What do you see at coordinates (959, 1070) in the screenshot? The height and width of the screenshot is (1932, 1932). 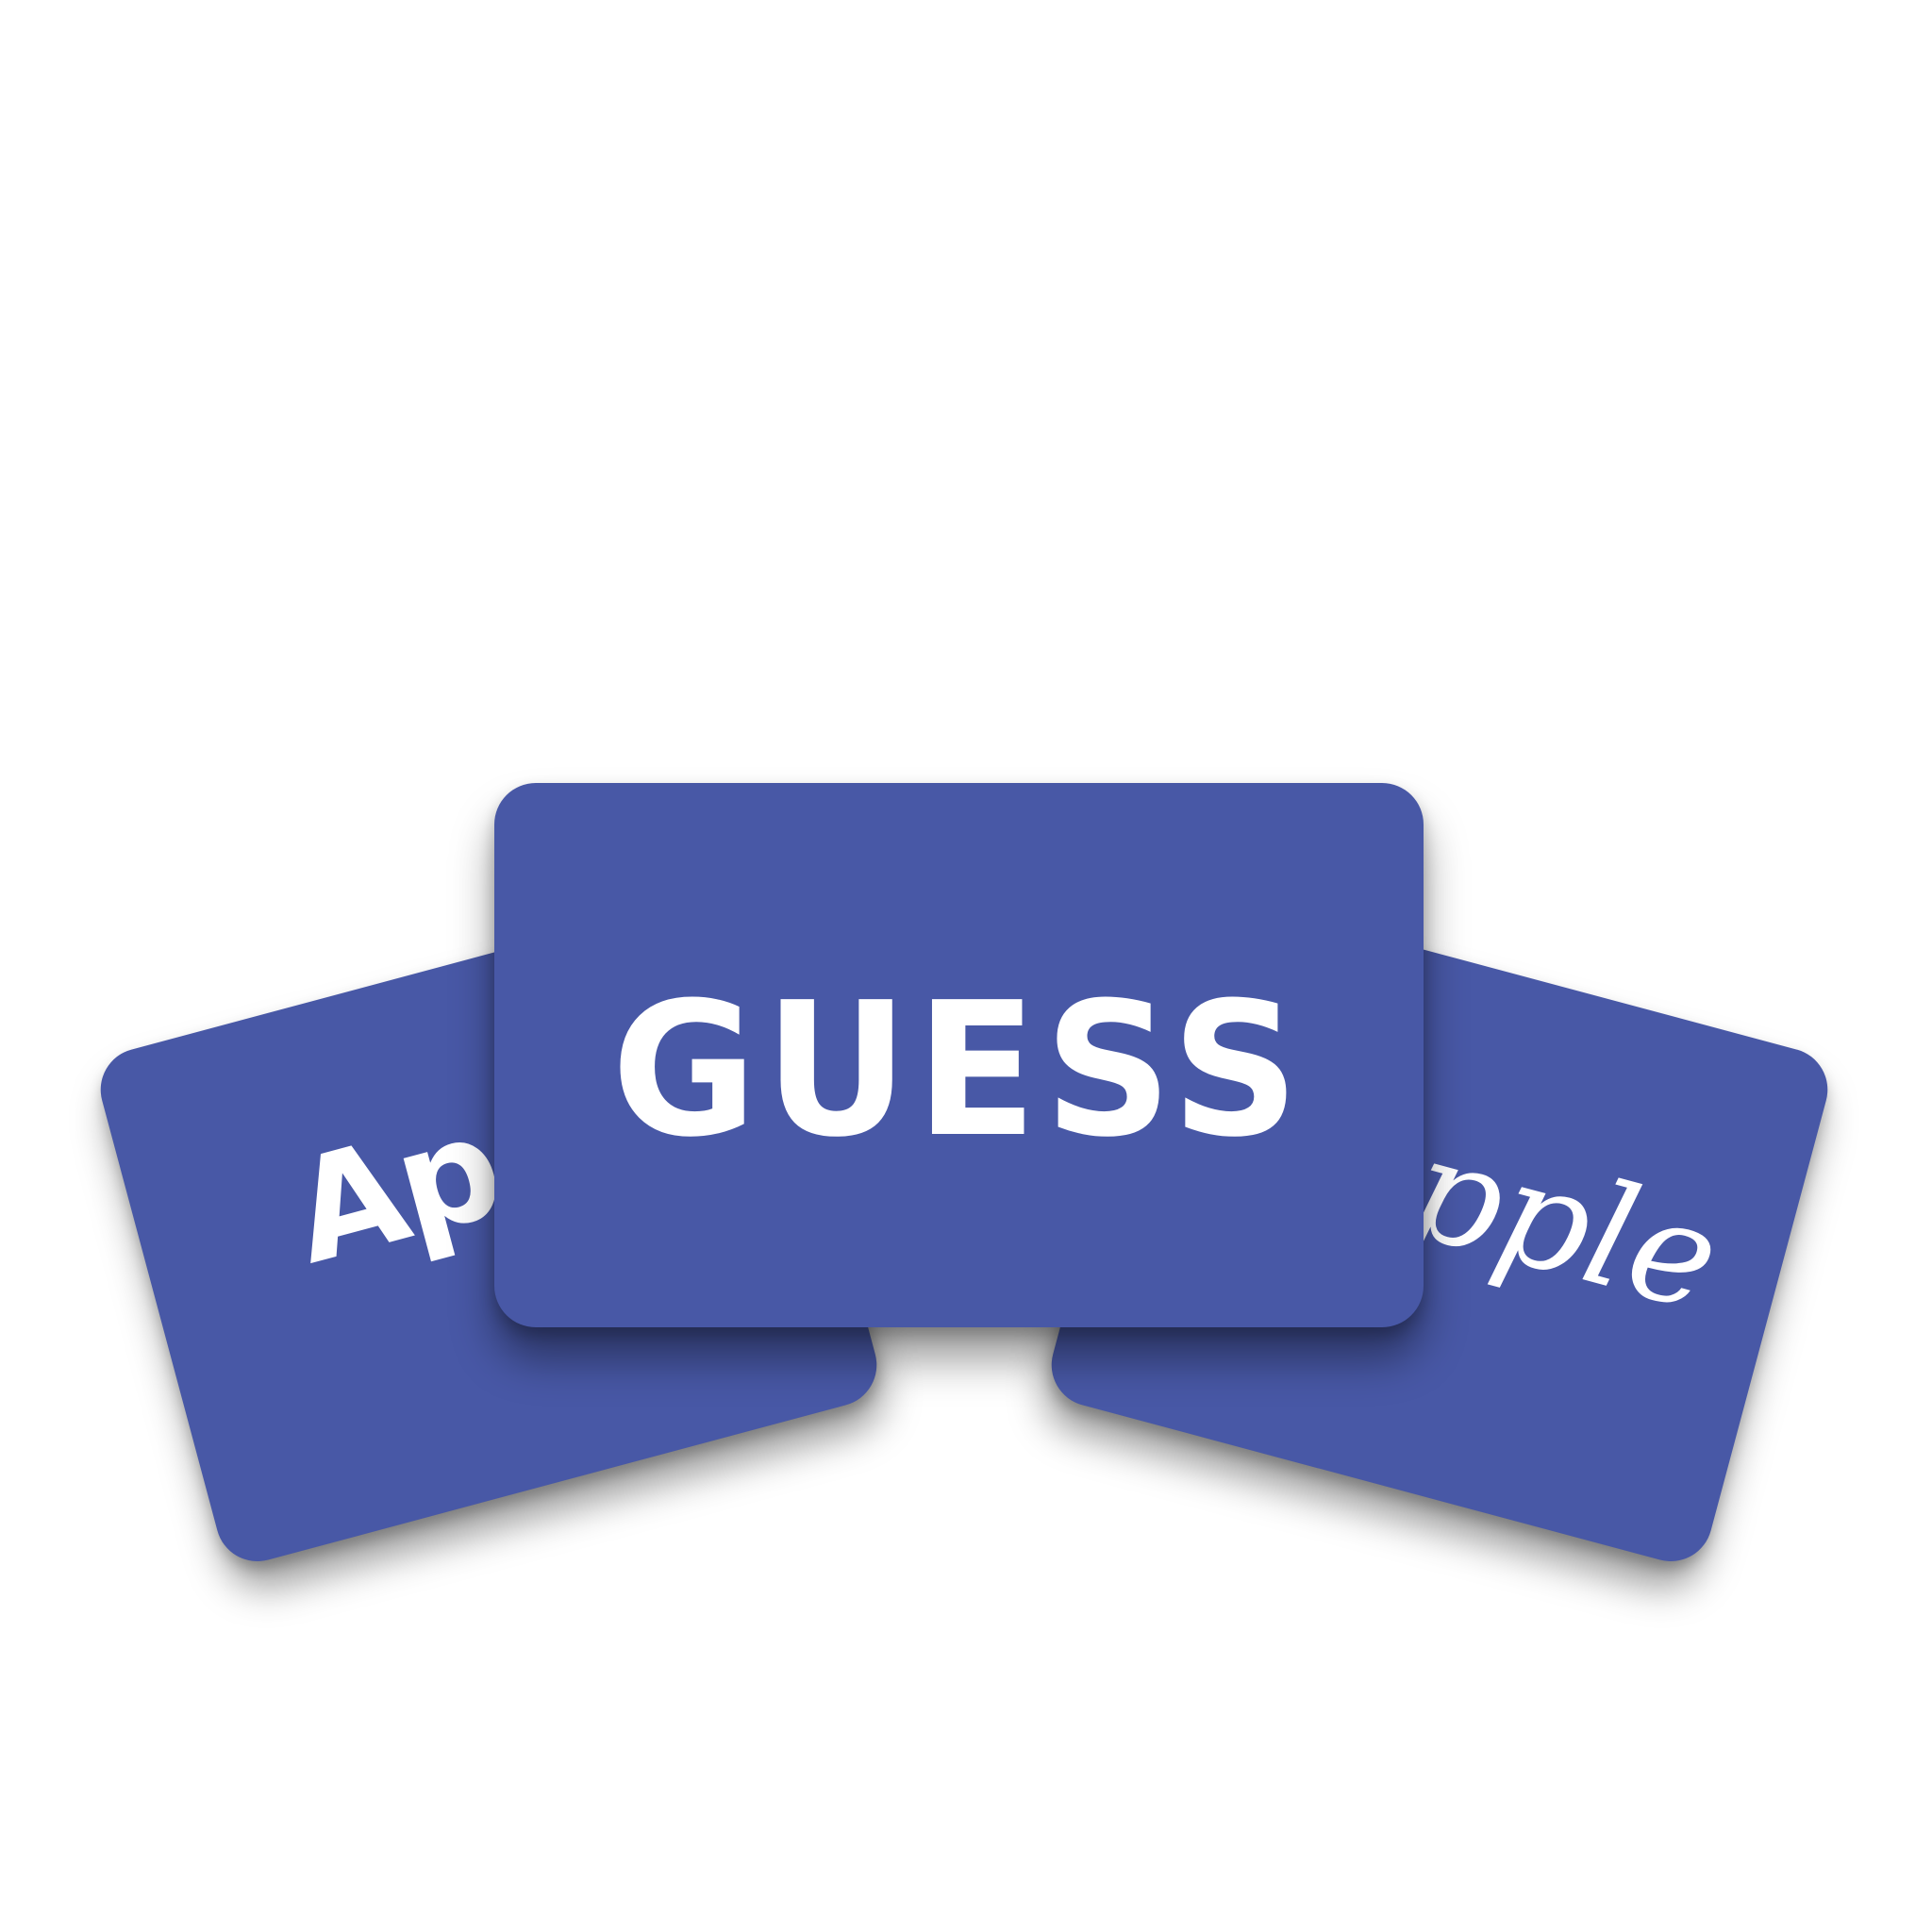 I see `guess-label: GUESS` at bounding box center [959, 1070].